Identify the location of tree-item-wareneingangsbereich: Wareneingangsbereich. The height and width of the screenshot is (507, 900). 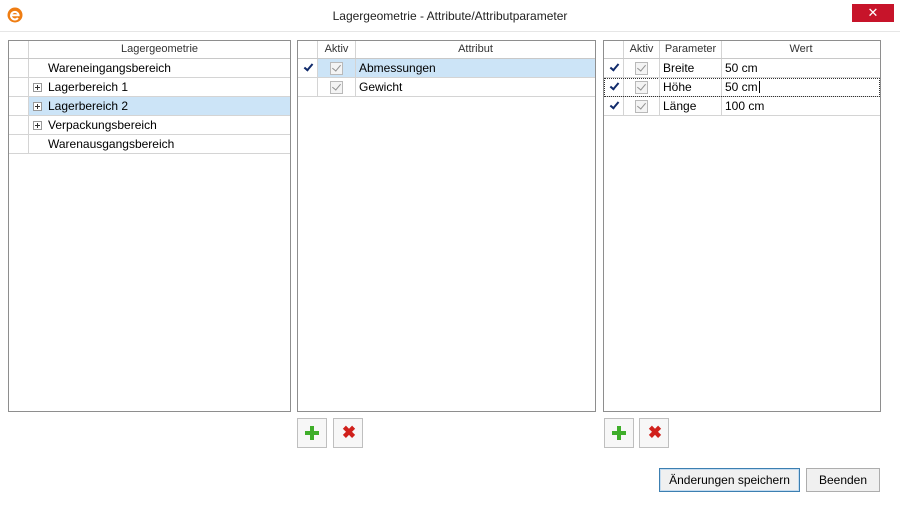
(149, 68).